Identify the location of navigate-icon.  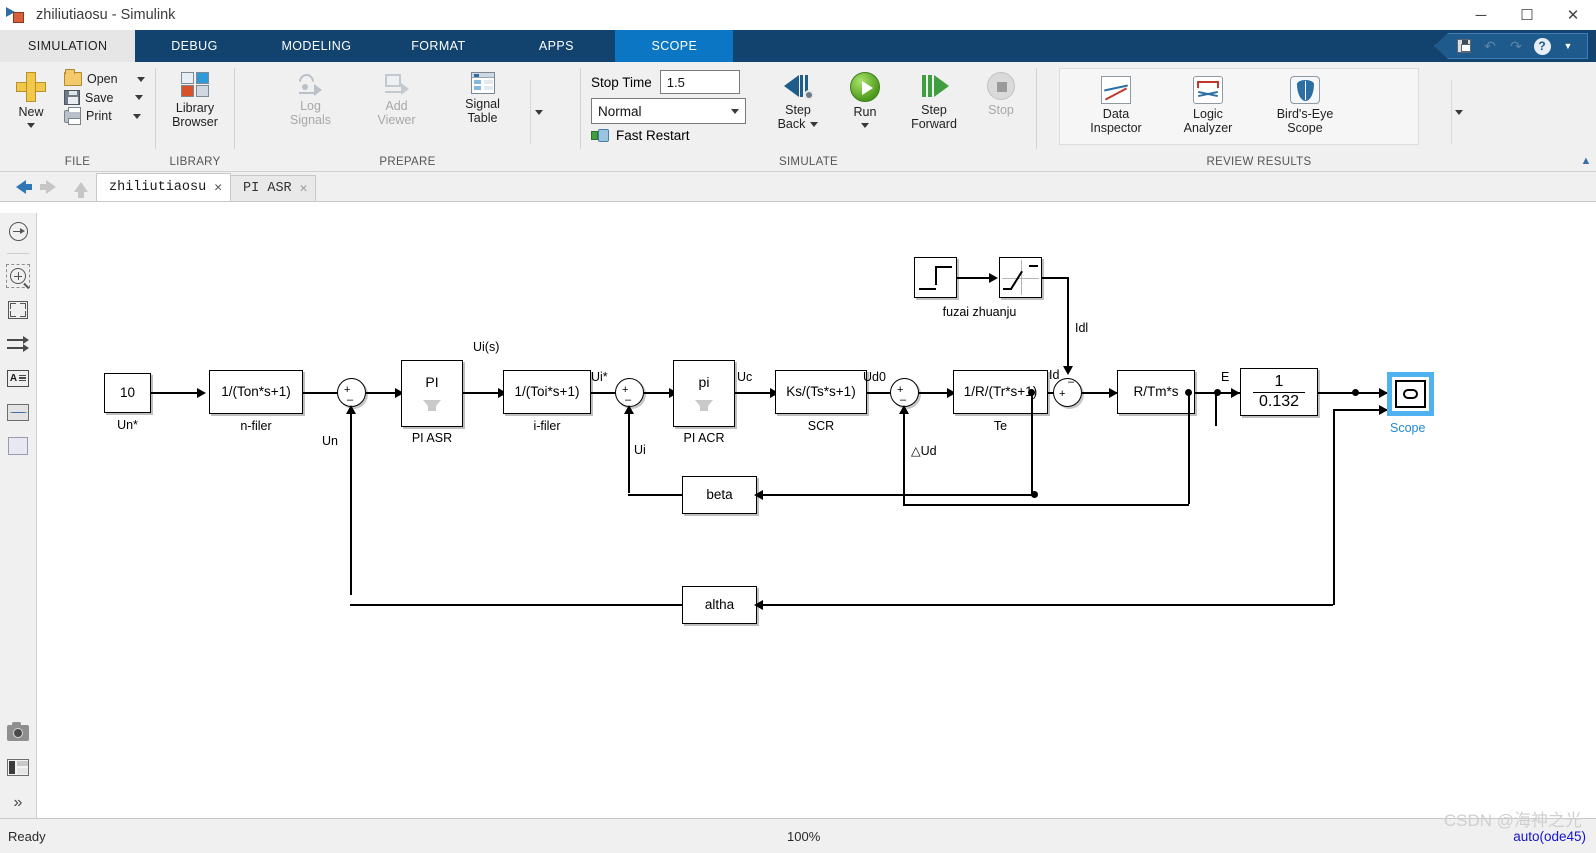
(18, 231).